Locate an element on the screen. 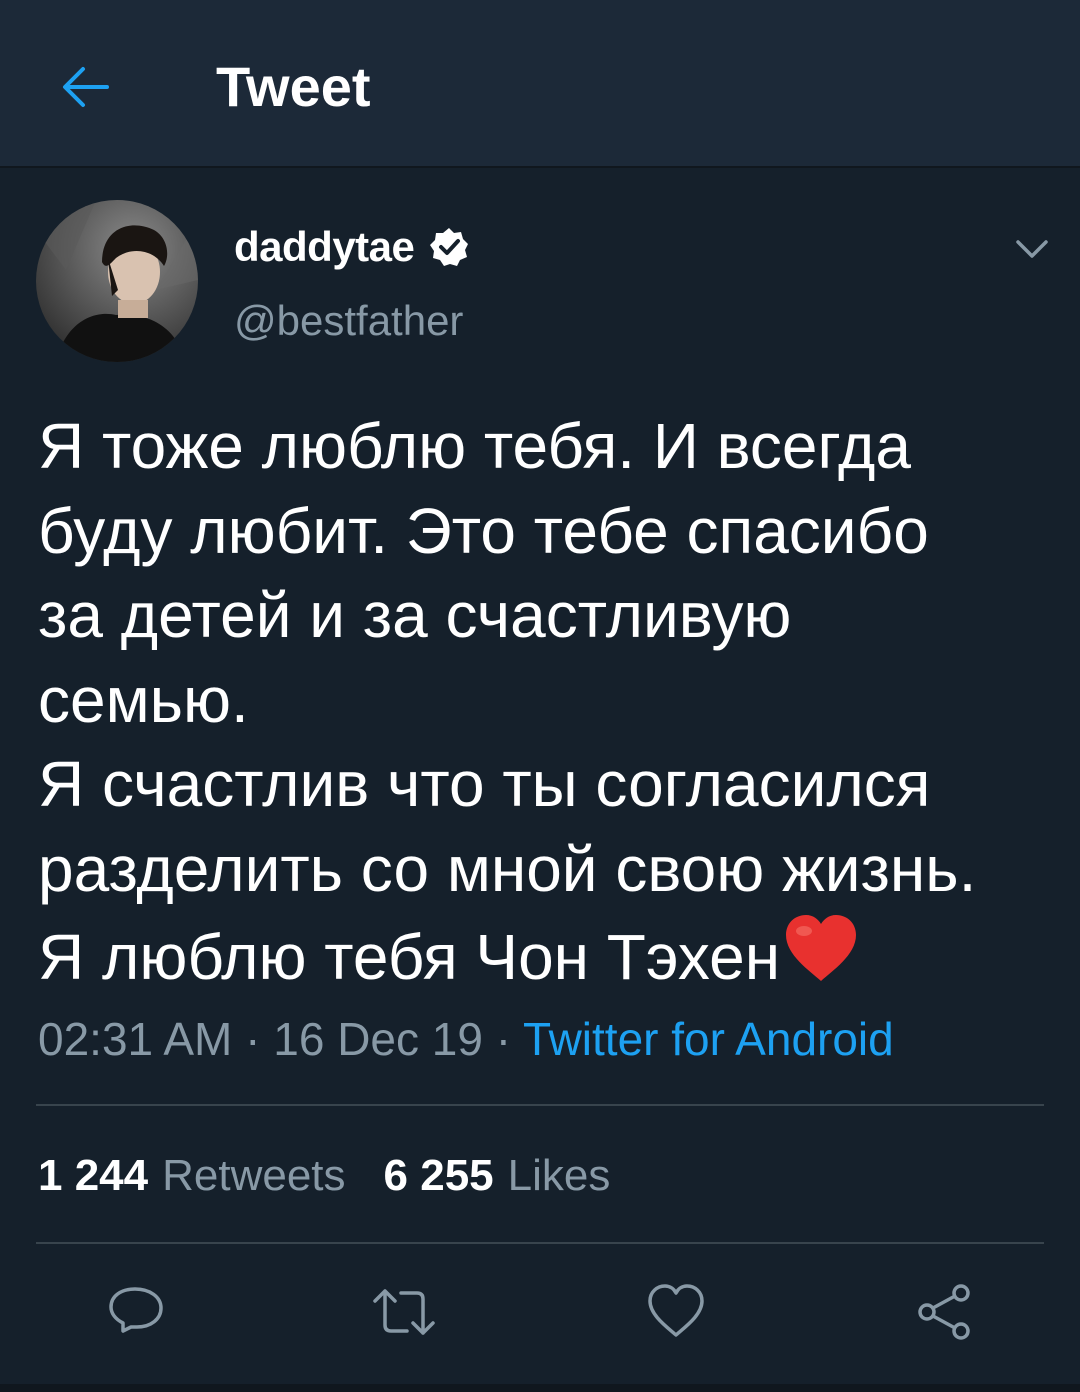 This screenshot has width=1080, height=1392. share-icon is located at coordinates (944, 1312).